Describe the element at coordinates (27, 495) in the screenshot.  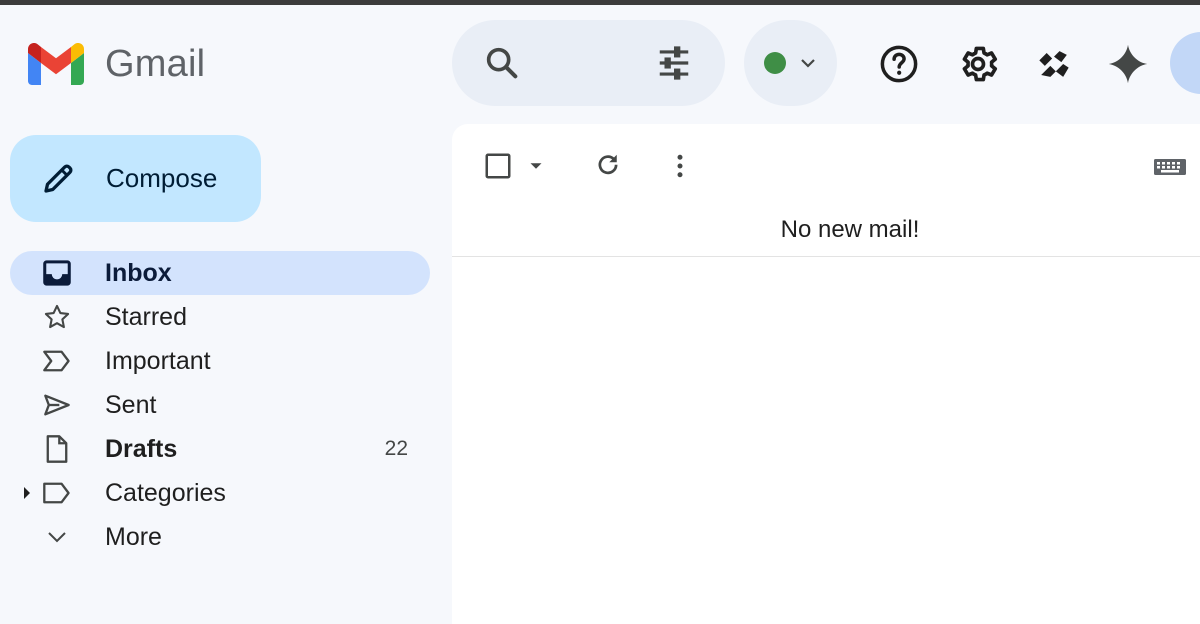
I see `expand-arrow-icon` at that location.